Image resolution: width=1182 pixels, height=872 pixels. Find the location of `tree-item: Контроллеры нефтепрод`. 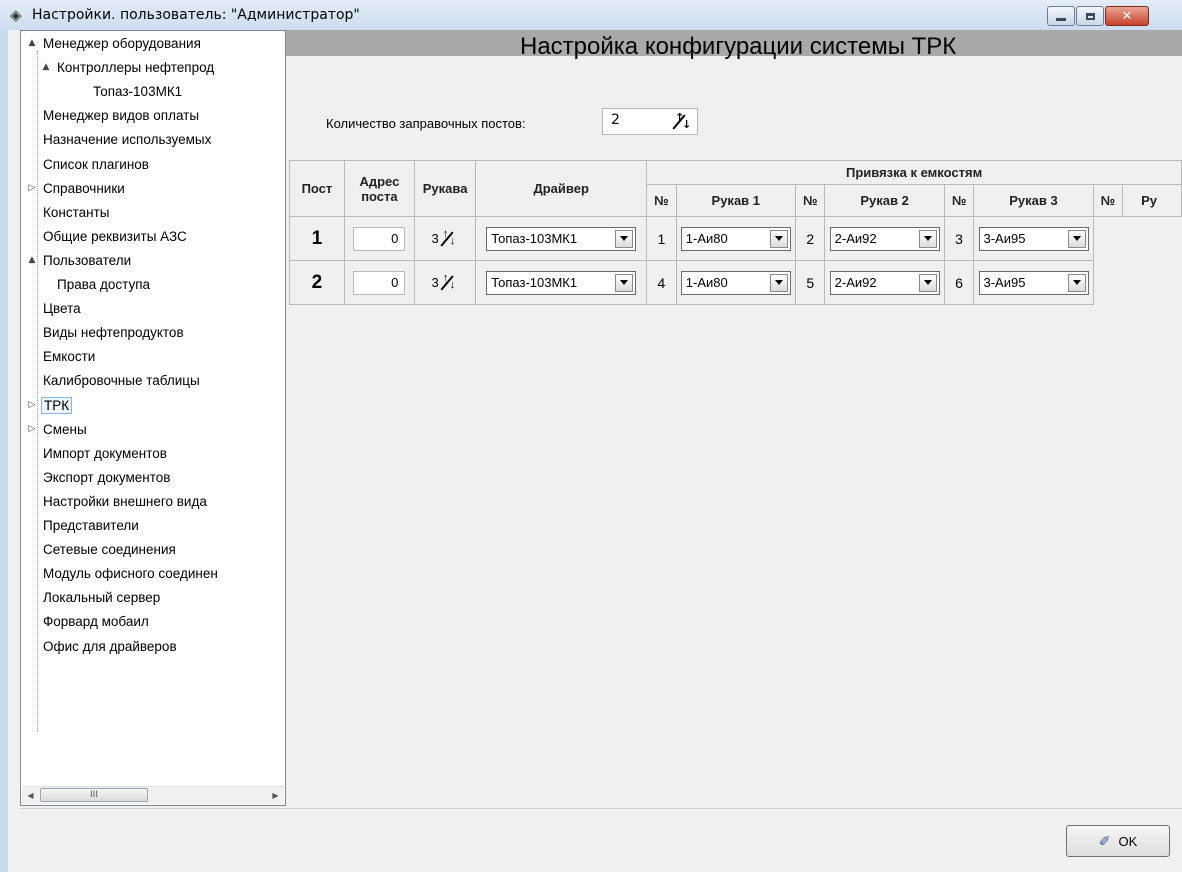

tree-item: Контроллеры нефтепрод is located at coordinates (135, 67).